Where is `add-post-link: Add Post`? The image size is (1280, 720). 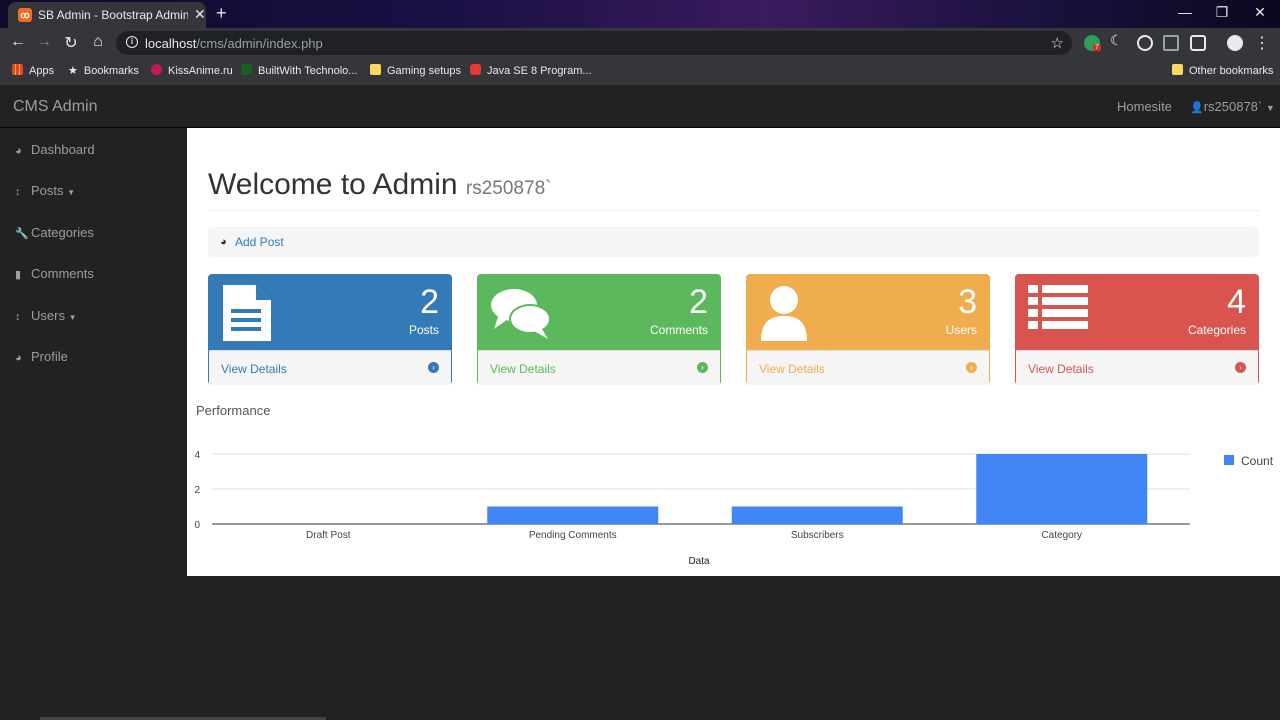 add-post-link: Add Post is located at coordinates (259, 242).